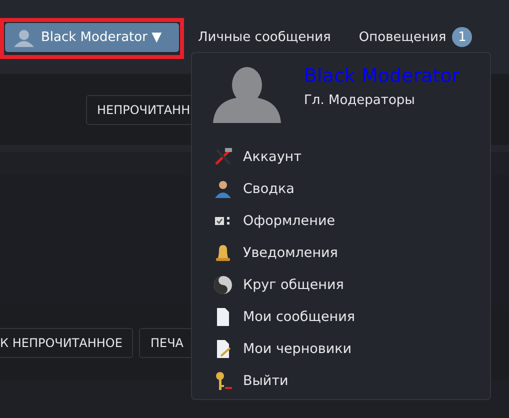  I want to click on nav-link: Оповещения, so click(402, 37).